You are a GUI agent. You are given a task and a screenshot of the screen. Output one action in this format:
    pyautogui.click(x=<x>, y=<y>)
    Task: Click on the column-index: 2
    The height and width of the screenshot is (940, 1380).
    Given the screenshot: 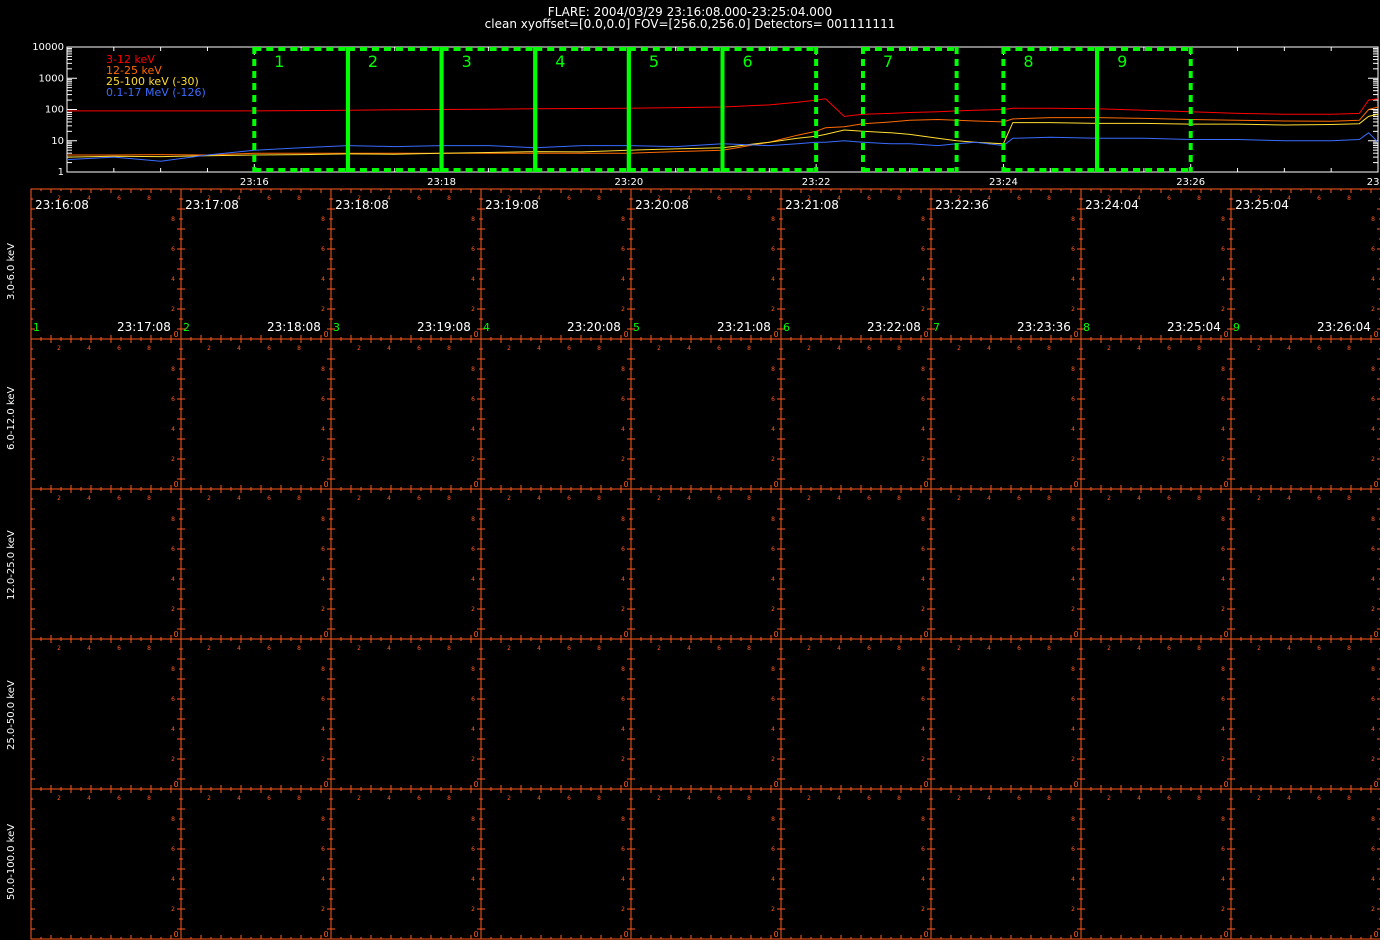 What is the action you would take?
    pyautogui.click(x=186, y=327)
    